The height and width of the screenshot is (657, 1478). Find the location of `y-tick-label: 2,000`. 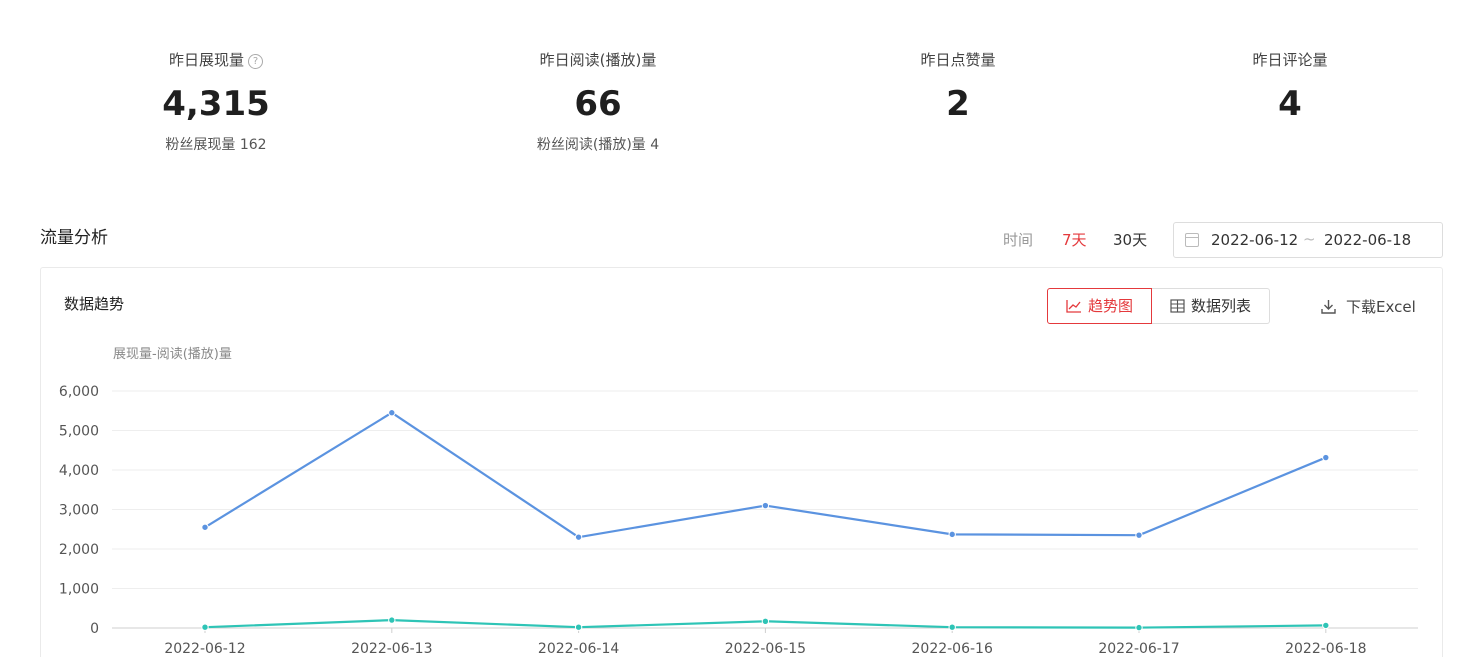

y-tick-label: 2,000 is located at coordinates (79, 550).